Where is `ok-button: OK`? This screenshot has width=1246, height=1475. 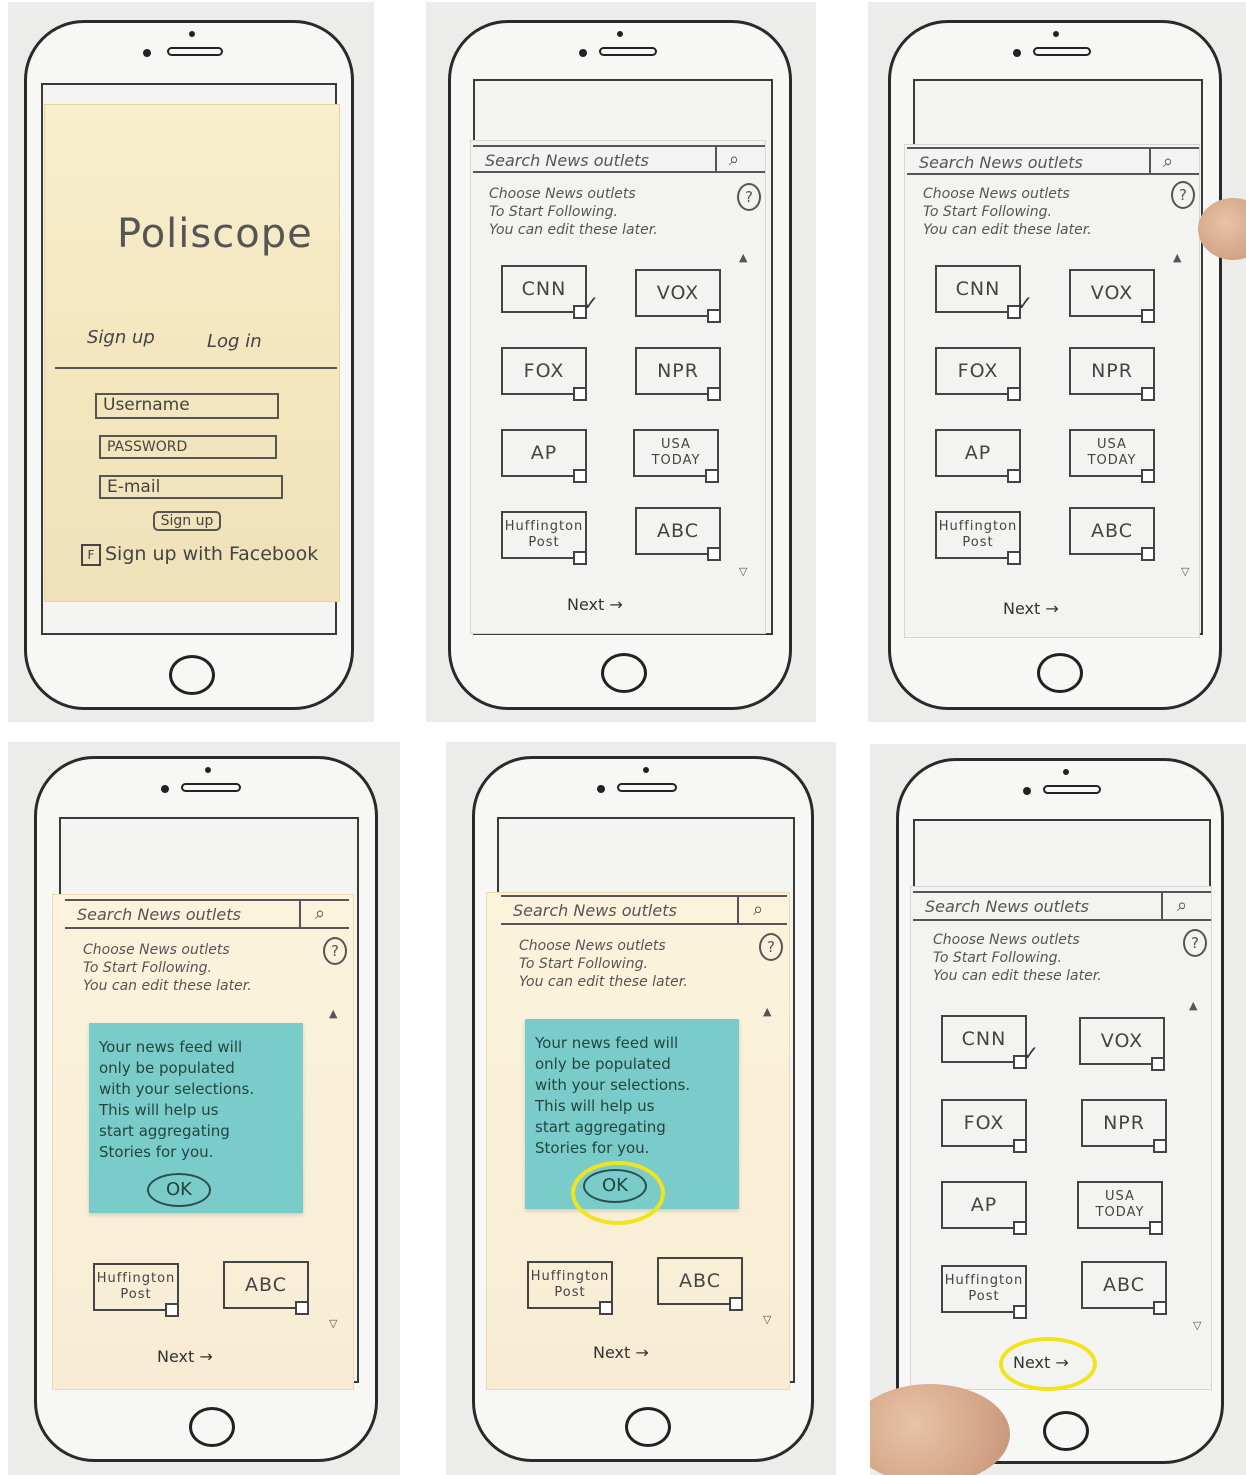 ok-button: OK is located at coordinates (179, 1190).